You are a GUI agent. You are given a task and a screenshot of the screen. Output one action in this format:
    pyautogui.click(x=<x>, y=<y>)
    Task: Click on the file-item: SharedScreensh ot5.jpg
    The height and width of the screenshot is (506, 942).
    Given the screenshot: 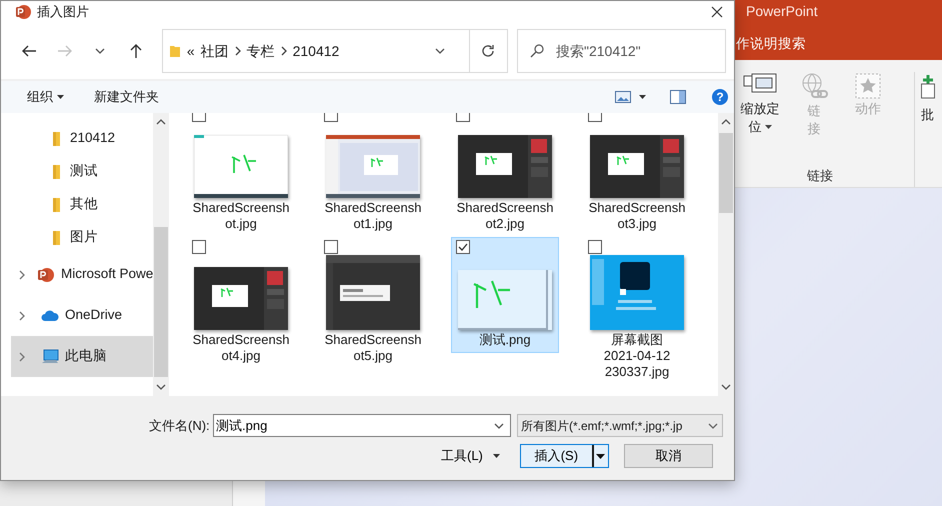 What is the action you would take?
    pyautogui.click(x=373, y=303)
    